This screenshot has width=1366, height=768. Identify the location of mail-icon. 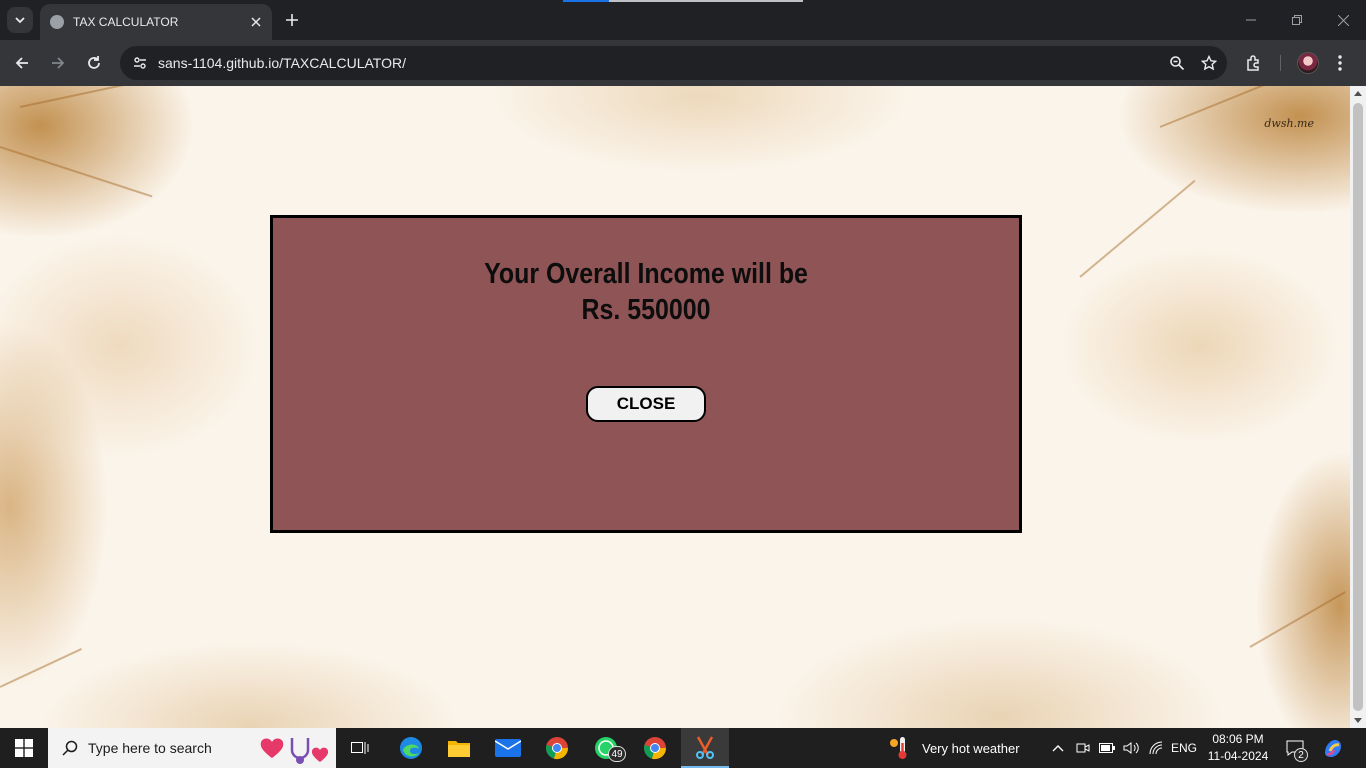
(508, 748).